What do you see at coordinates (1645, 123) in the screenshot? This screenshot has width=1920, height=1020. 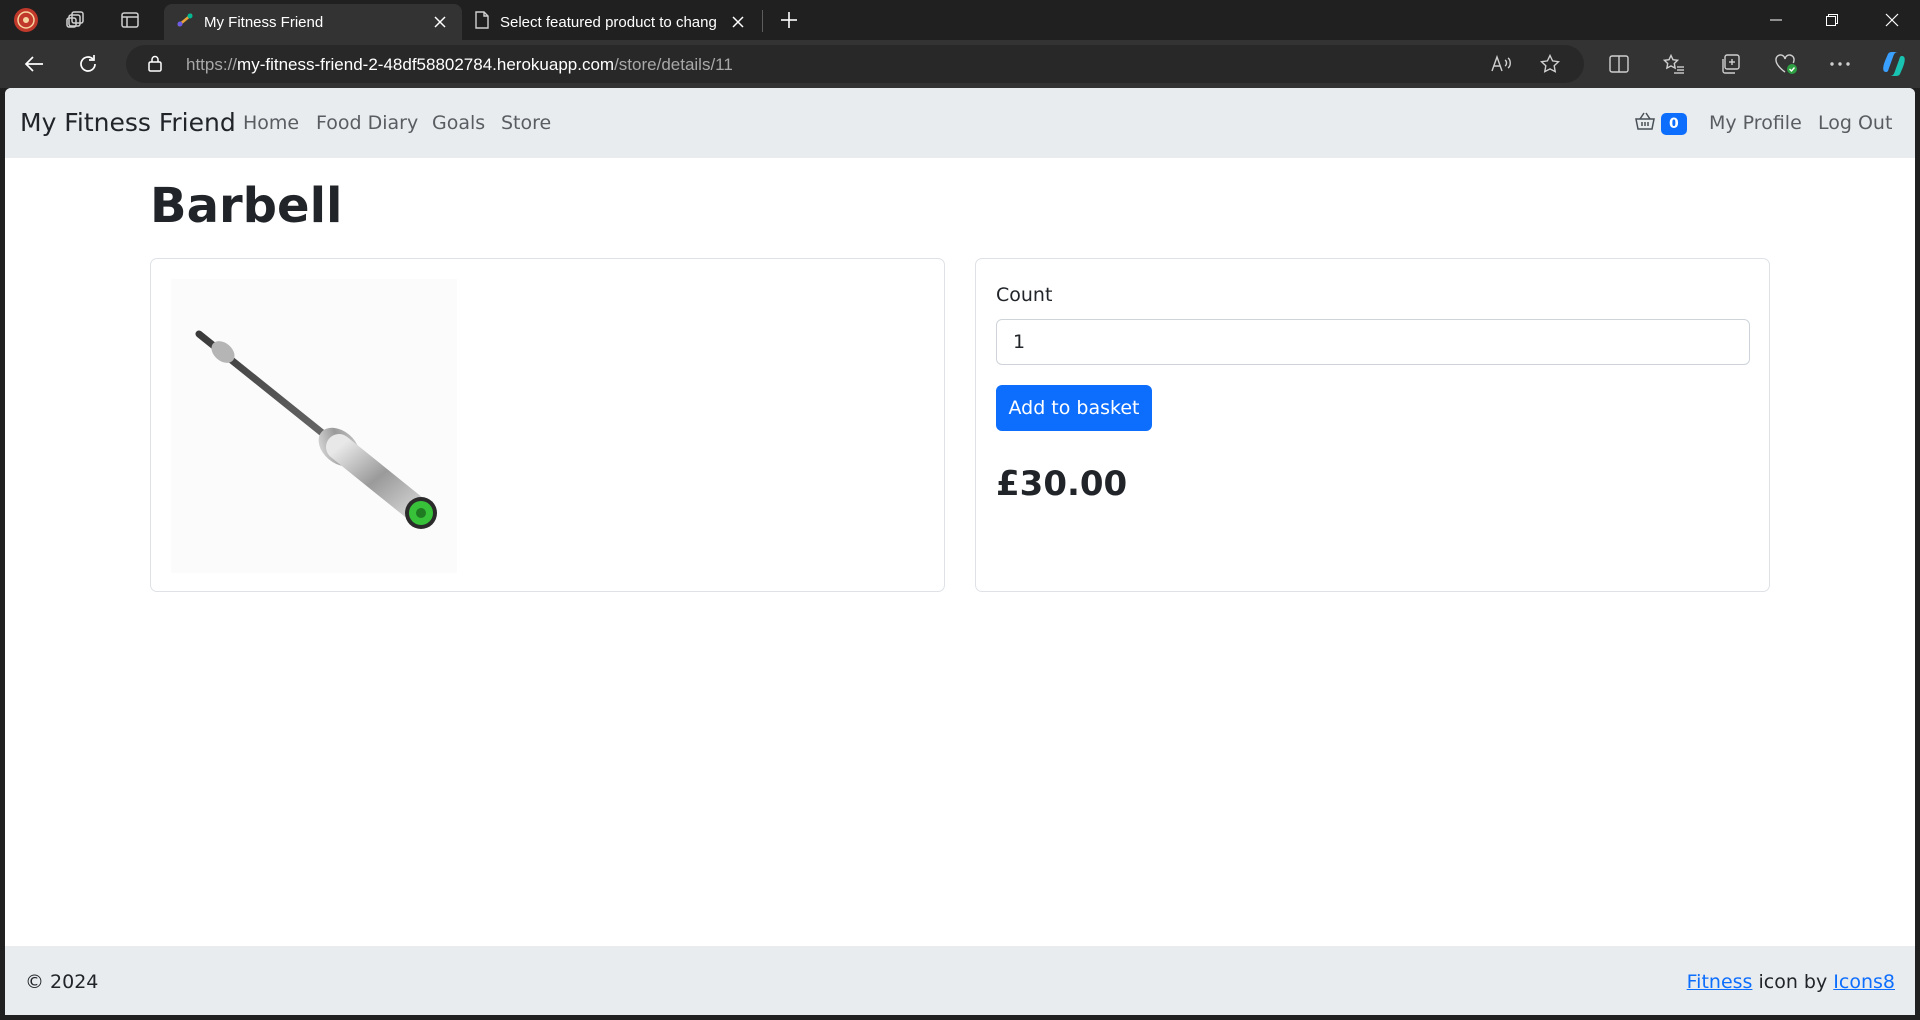 I see `basket-icon` at bounding box center [1645, 123].